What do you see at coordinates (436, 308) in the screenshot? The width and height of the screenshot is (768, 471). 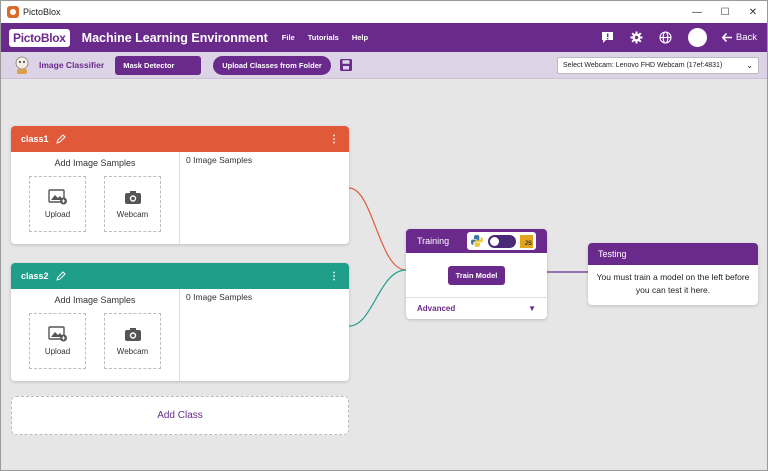 I see `advanced-label: Advanced` at bounding box center [436, 308].